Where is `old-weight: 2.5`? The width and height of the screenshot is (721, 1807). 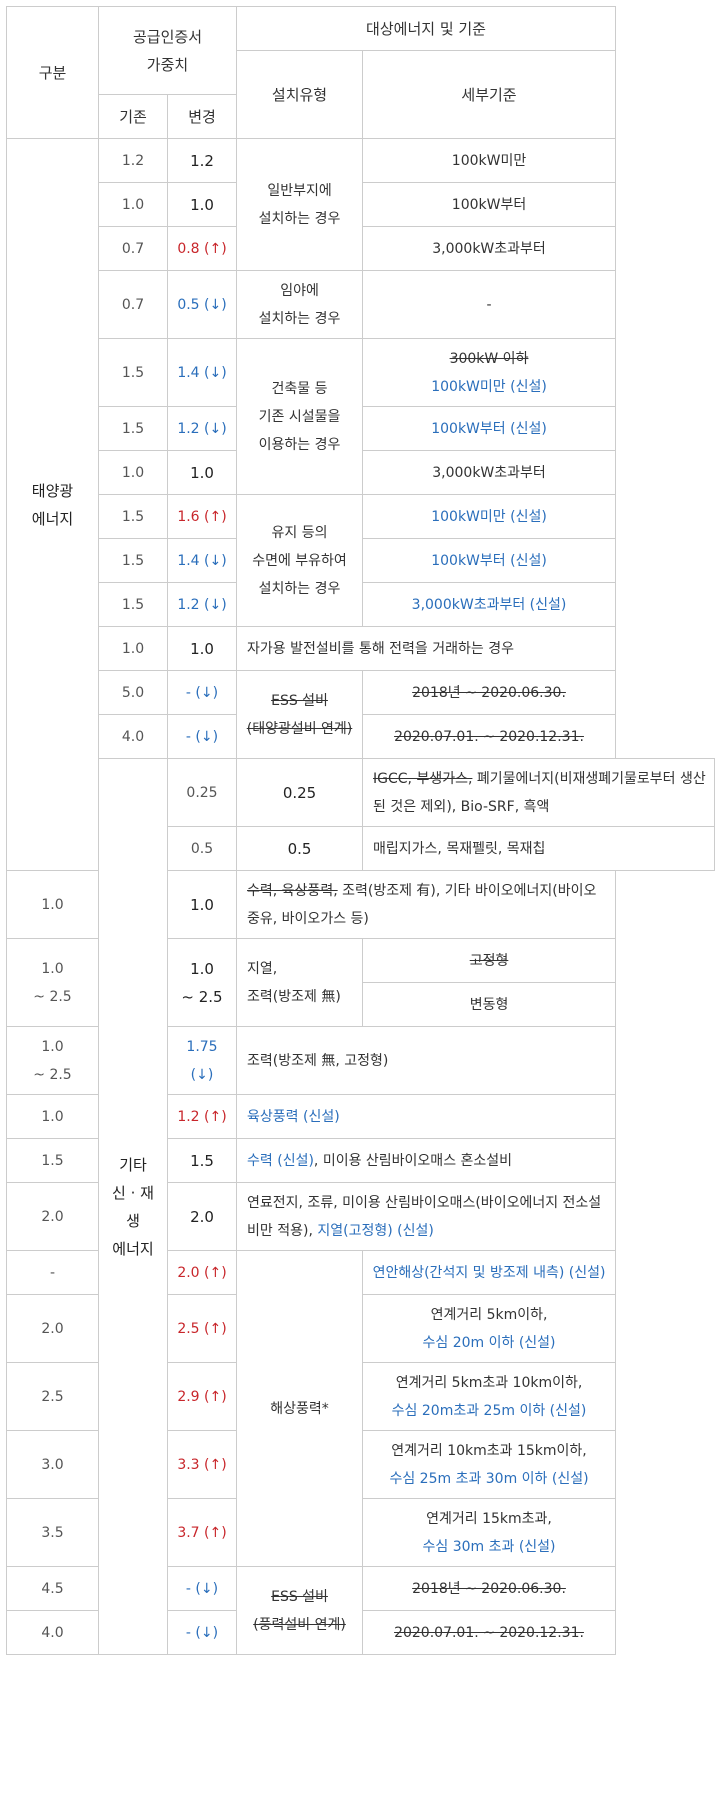
old-weight: 2.5 is located at coordinates (52, 1396).